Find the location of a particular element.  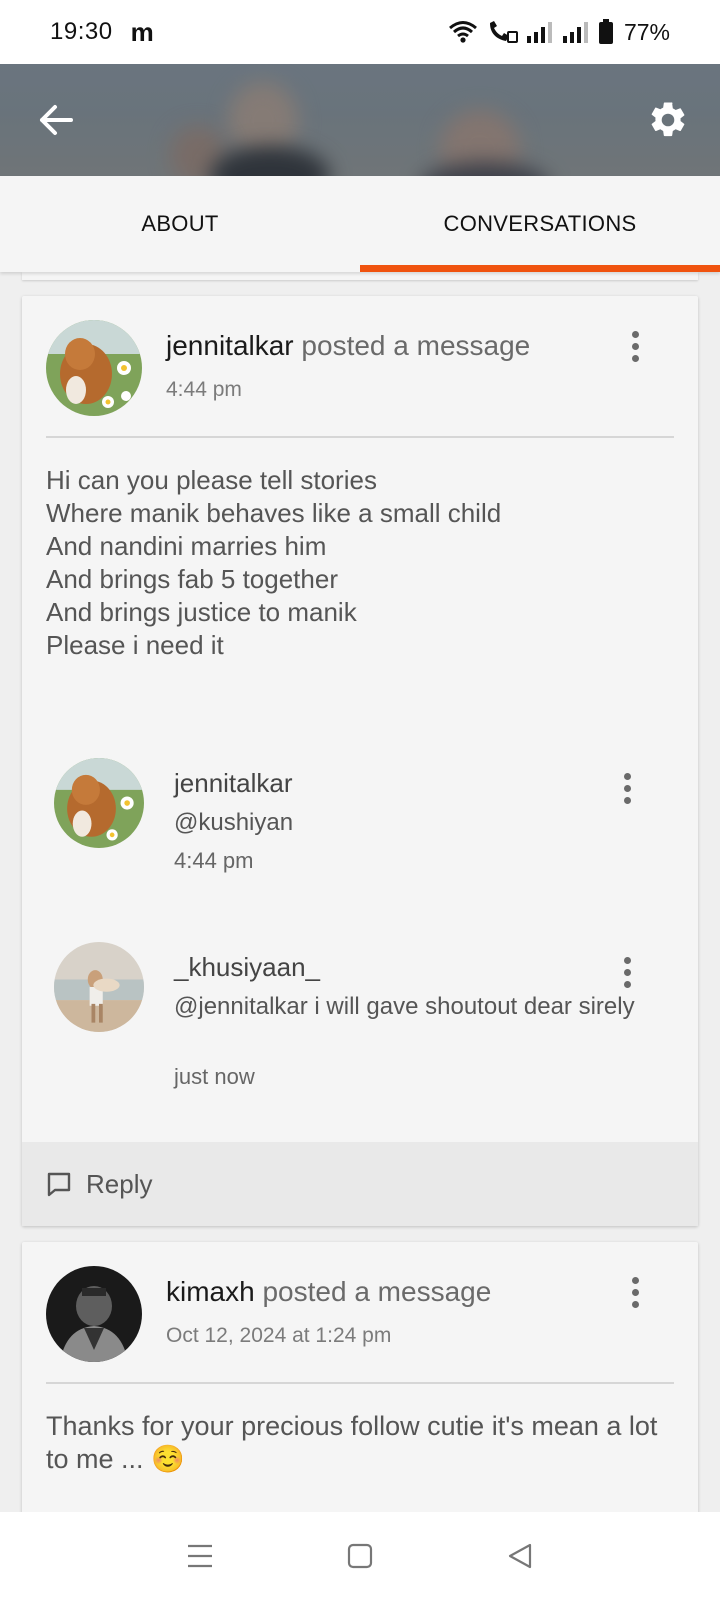

system-nav-bar is located at coordinates (360, 1556).